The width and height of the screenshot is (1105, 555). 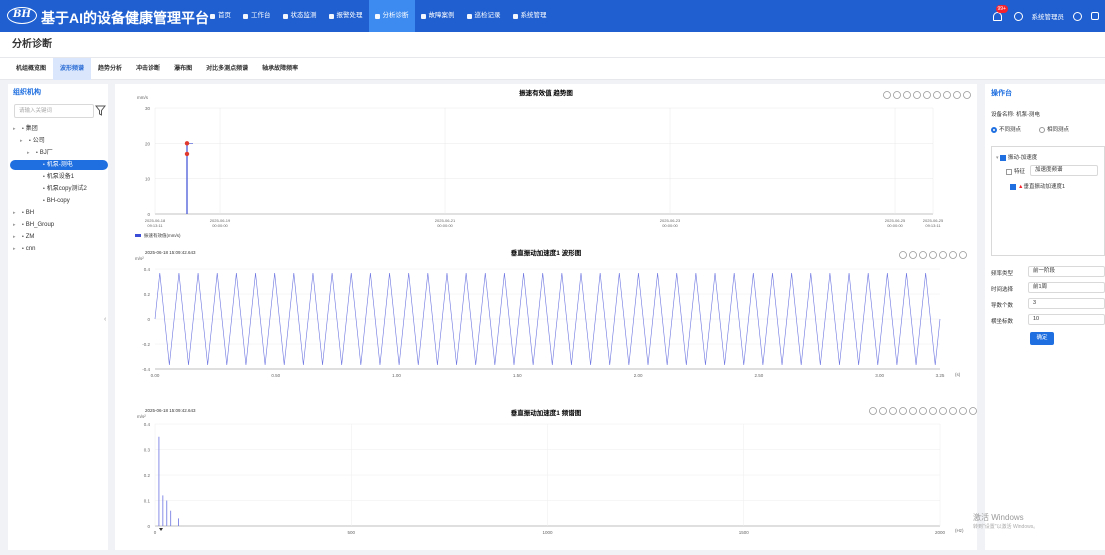 What do you see at coordinates (147, 269) in the screenshot?
I see `y-tick-label: 0.4` at bounding box center [147, 269].